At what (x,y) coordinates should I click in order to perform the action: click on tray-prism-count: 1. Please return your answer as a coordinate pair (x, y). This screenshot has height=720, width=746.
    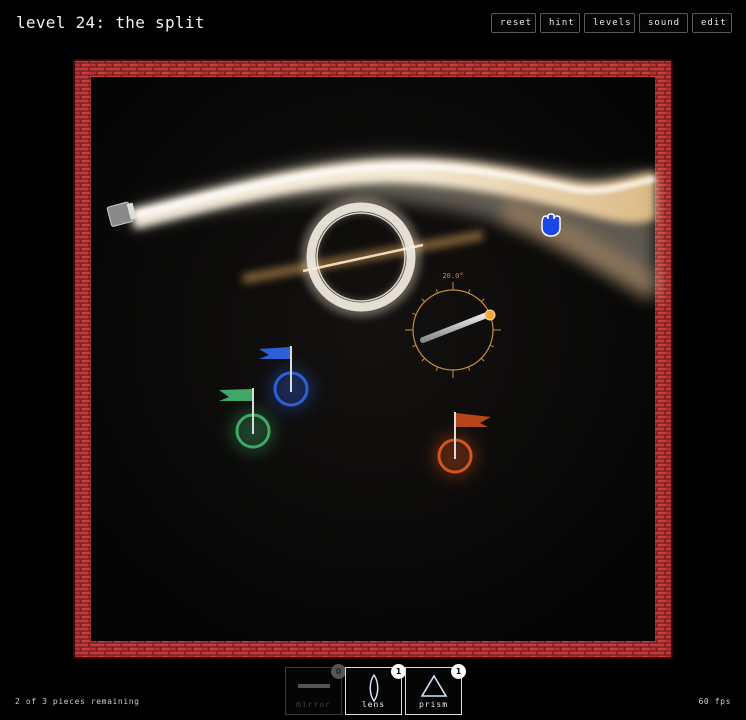
    Looking at the image, I should click on (458, 671).